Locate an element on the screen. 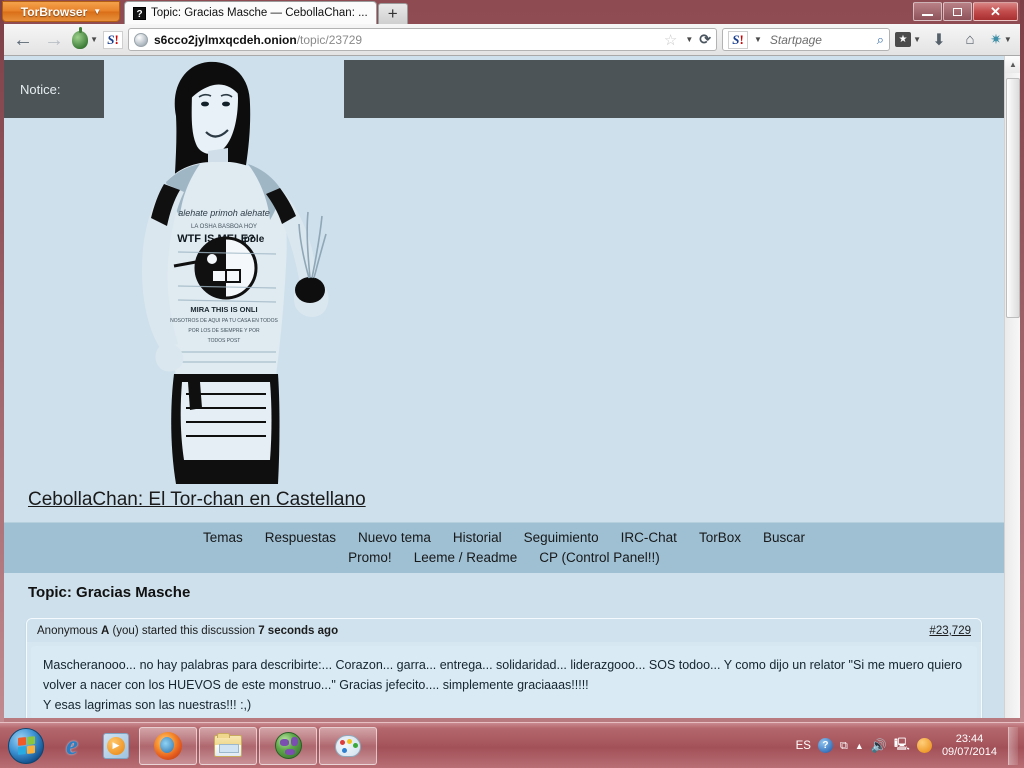  search-input: Startpage is located at coordinates (819, 40).